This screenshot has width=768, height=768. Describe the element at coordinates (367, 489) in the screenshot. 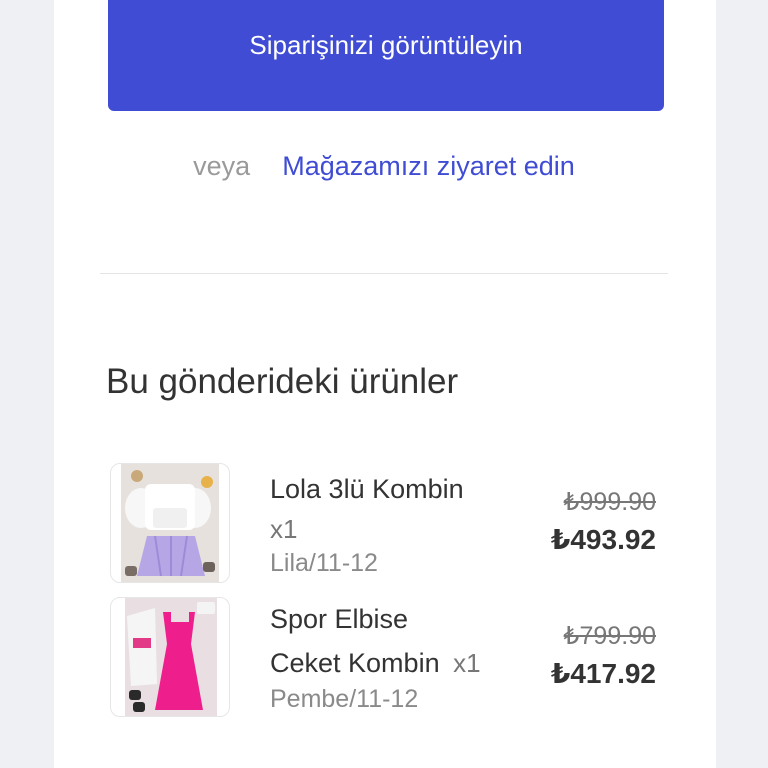

I see `product-name: Lola 3lü Kombin` at that location.